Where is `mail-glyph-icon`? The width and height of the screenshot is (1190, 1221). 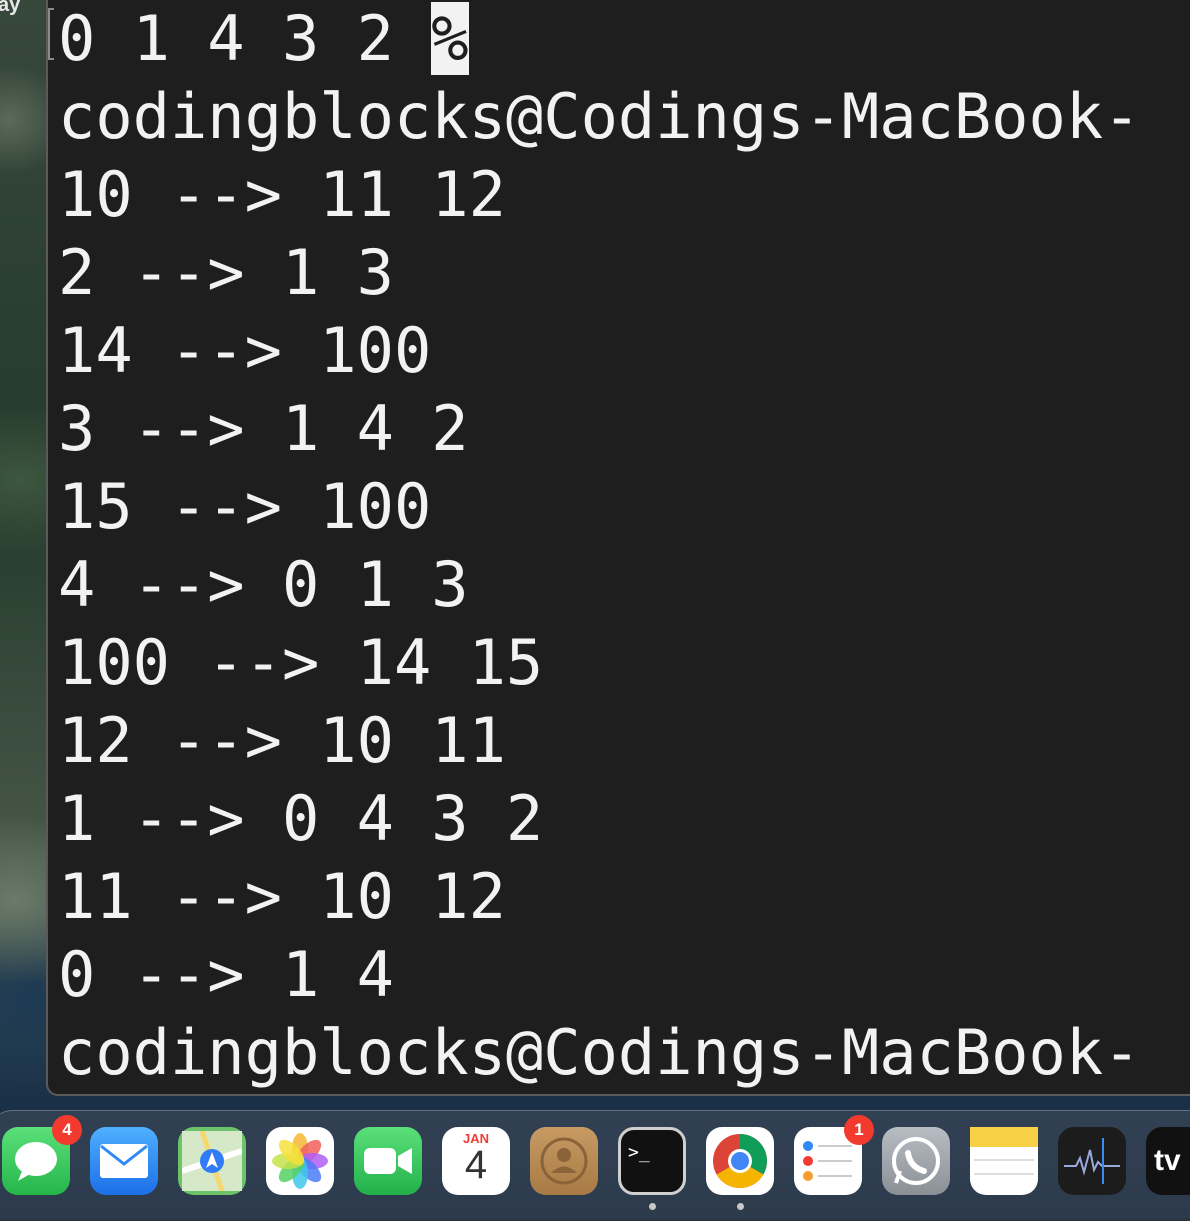 mail-glyph-icon is located at coordinates (124, 1161).